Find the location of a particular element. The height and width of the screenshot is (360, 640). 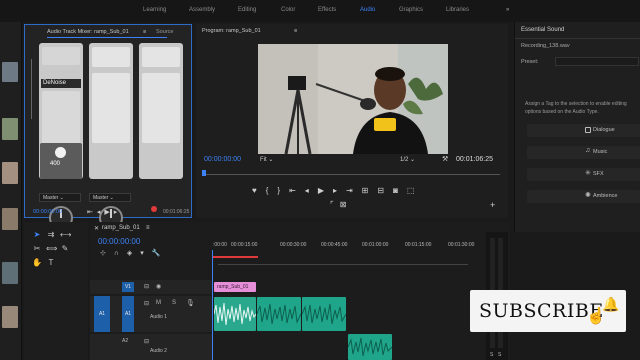

program-timecode: 00:00:00:00 is located at coordinates (222, 159).